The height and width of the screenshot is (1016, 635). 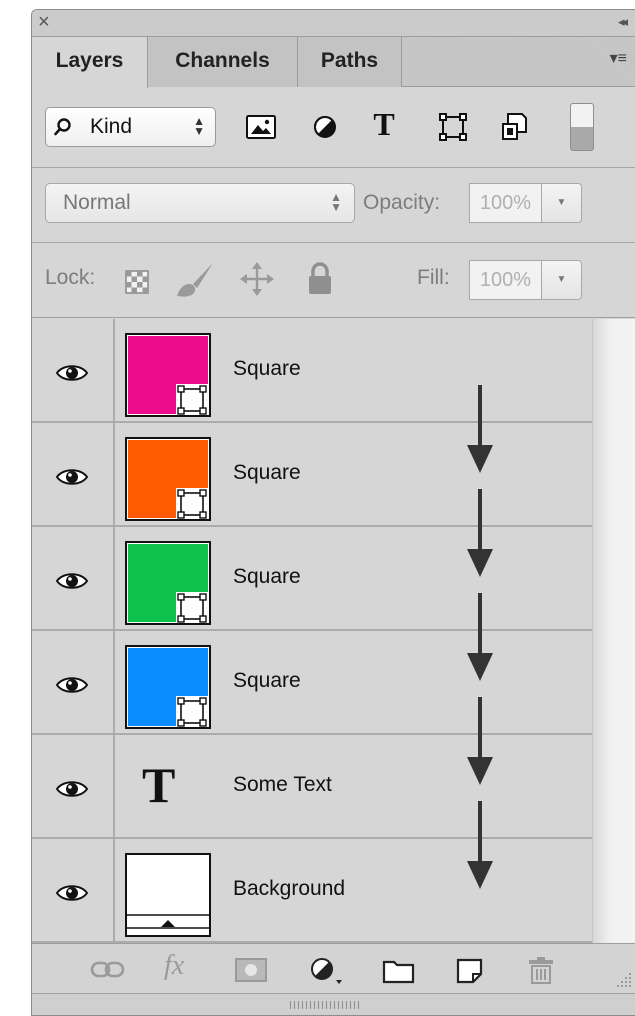 I want to click on filter-row: Kind ▲ ▼ T, so click(x=333, y=128).